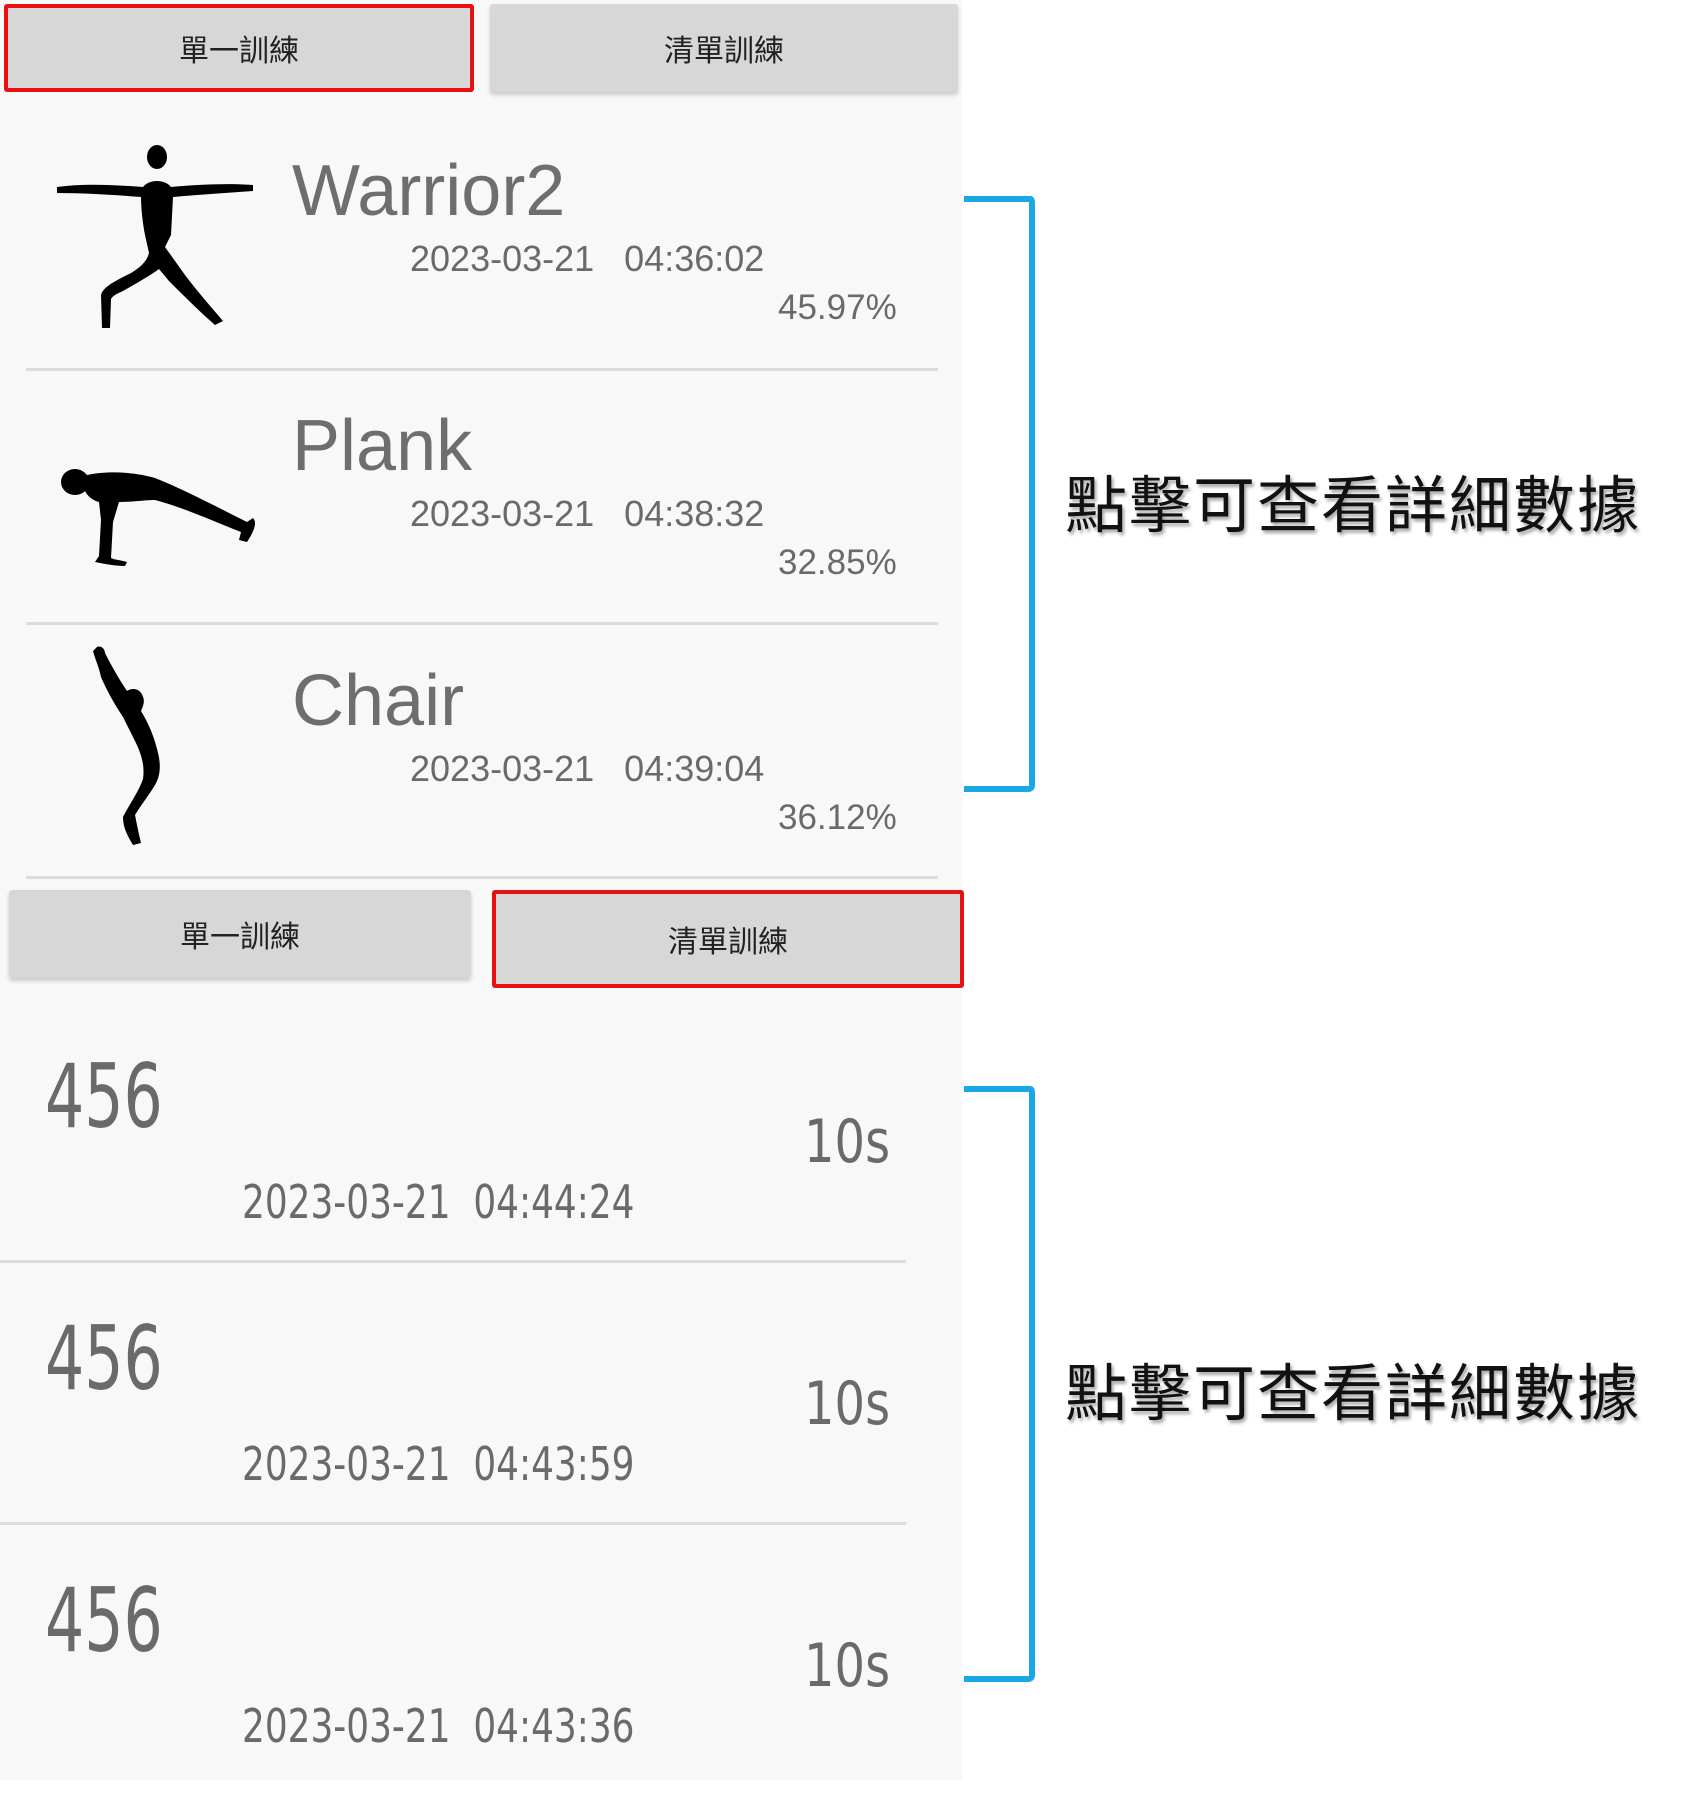 Image resolution: width=1690 pixels, height=1801 pixels. What do you see at coordinates (126, 745) in the screenshot?
I see `chair-pose-icon` at bounding box center [126, 745].